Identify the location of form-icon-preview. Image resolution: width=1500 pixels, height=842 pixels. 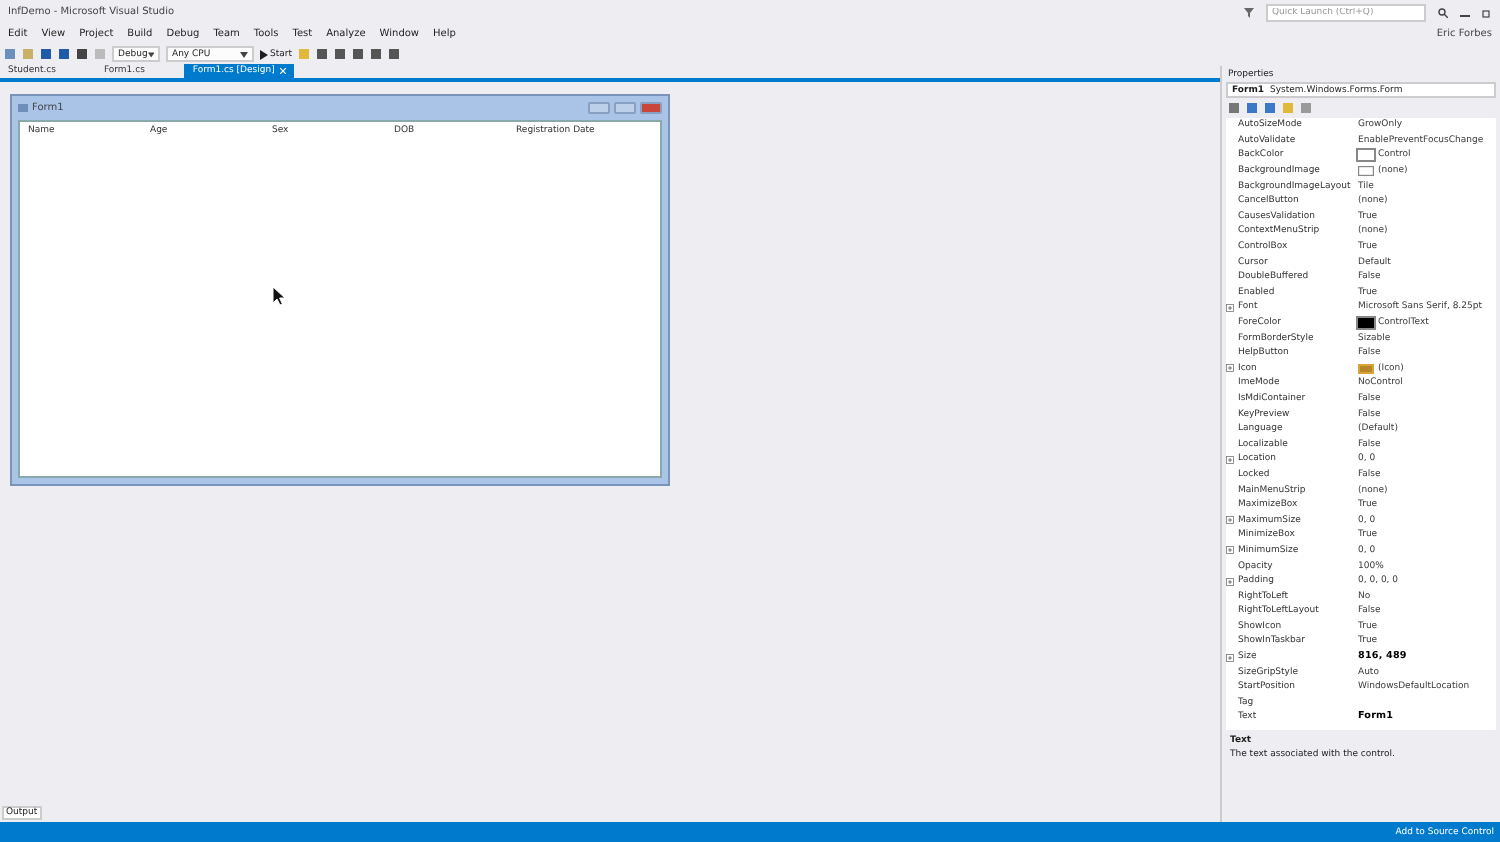
(1366, 368).